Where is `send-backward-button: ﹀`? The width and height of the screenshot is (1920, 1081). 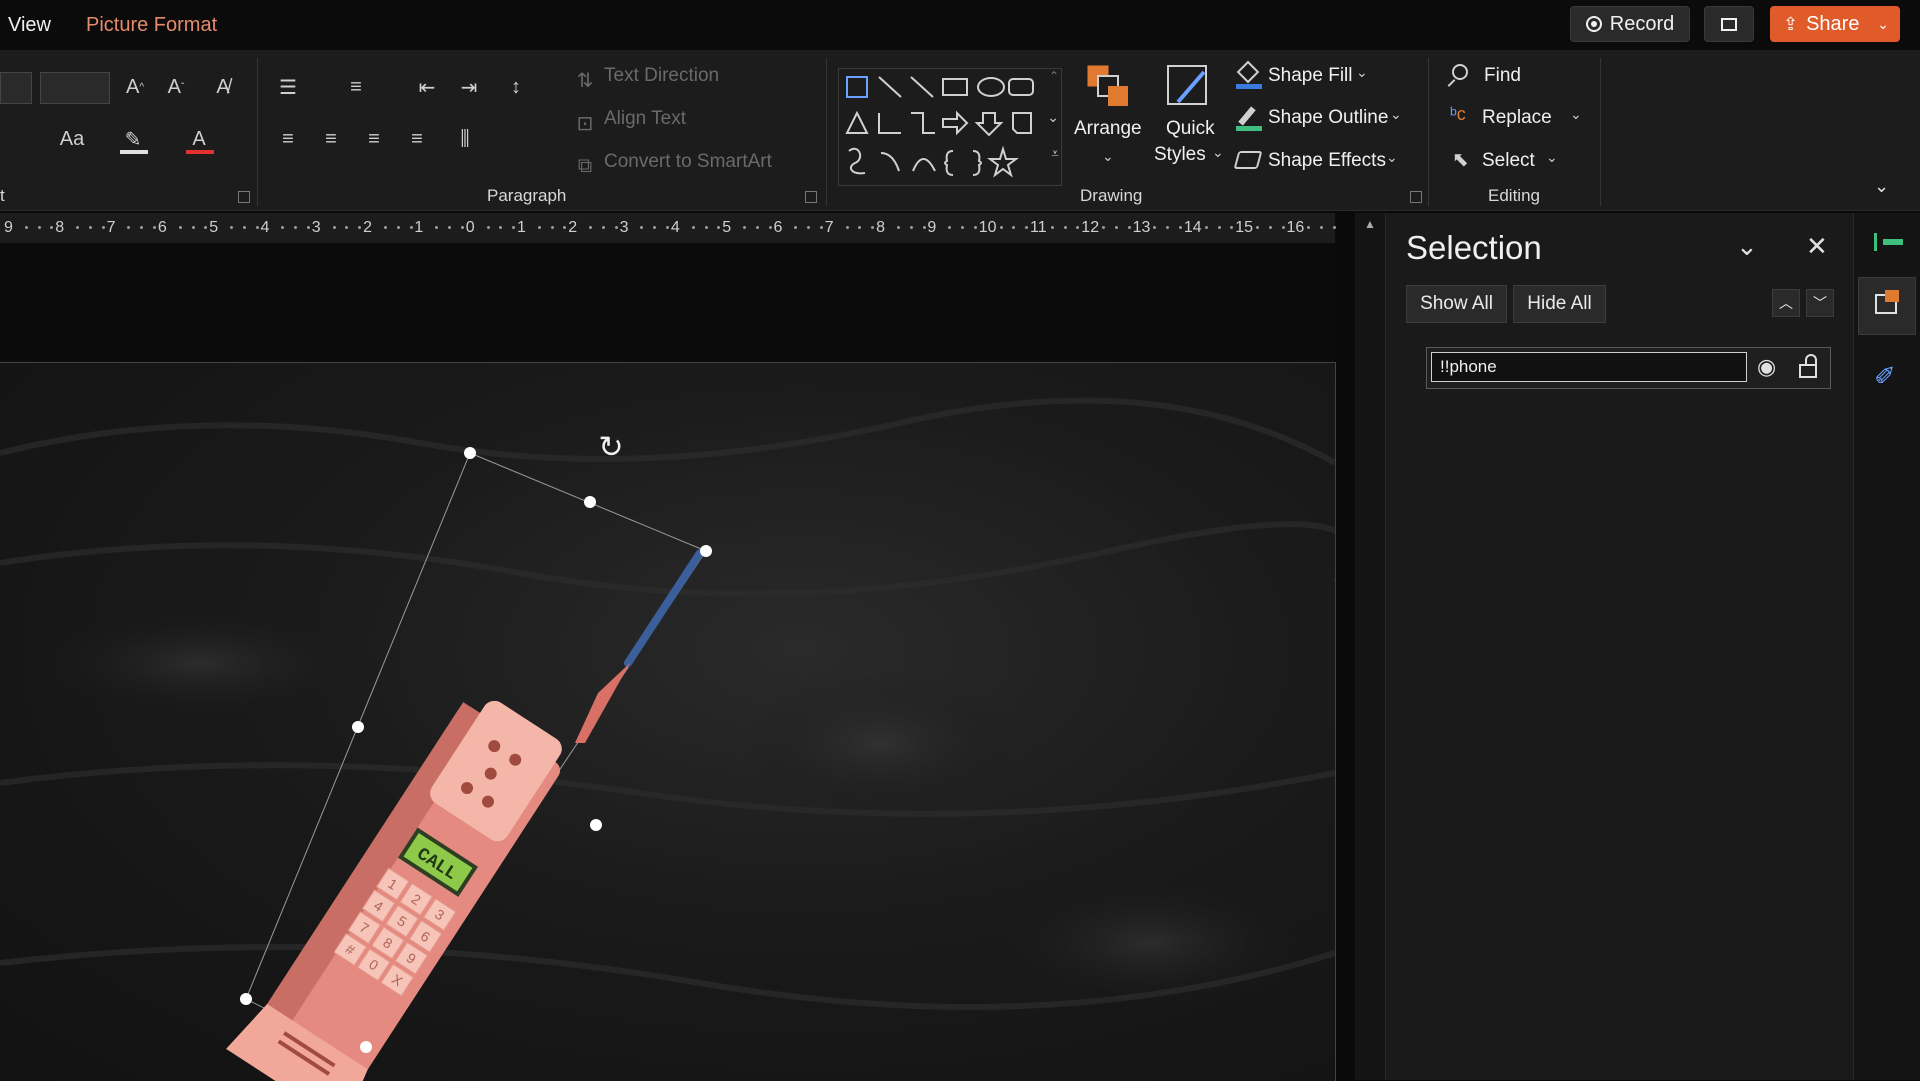 send-backward-button: ﹀ is located at coordinates (1820, 303).